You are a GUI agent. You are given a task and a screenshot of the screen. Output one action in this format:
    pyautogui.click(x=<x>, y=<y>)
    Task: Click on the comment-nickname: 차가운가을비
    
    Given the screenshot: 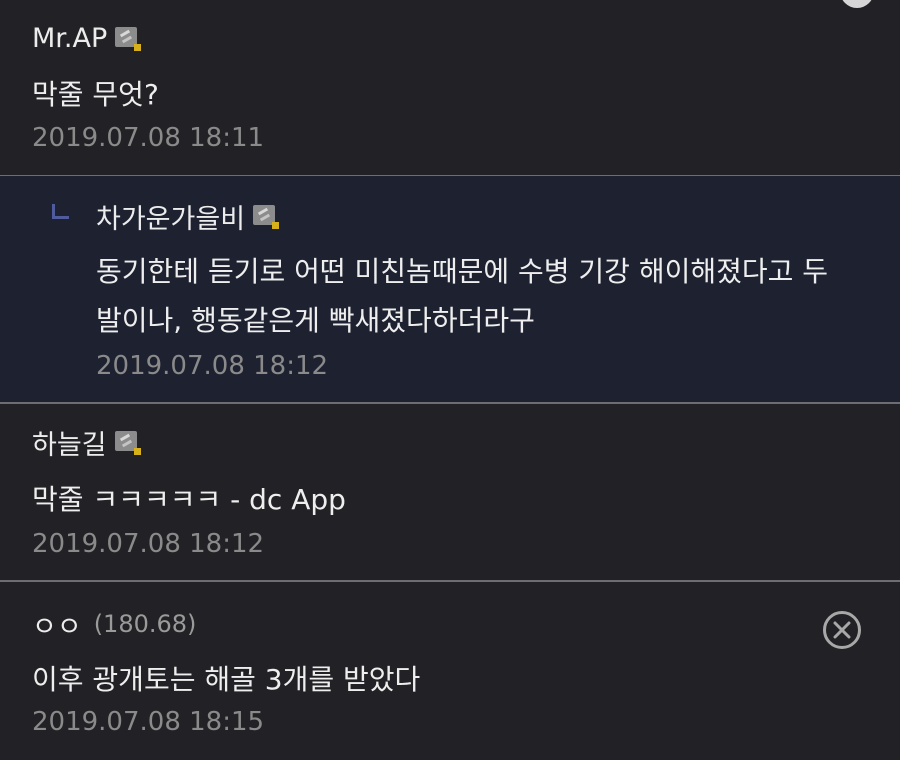 What is the action you would take?
    pyautogui.click(x=170, y=216)
    